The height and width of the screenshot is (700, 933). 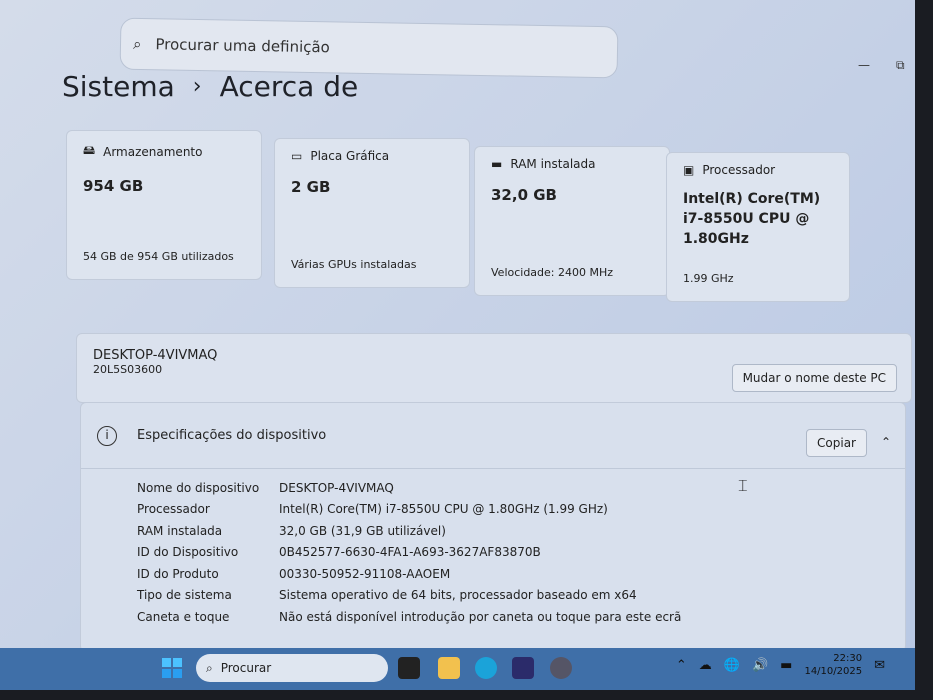 I want to click on ram-icon: ▬, so click(x=497, y=164).